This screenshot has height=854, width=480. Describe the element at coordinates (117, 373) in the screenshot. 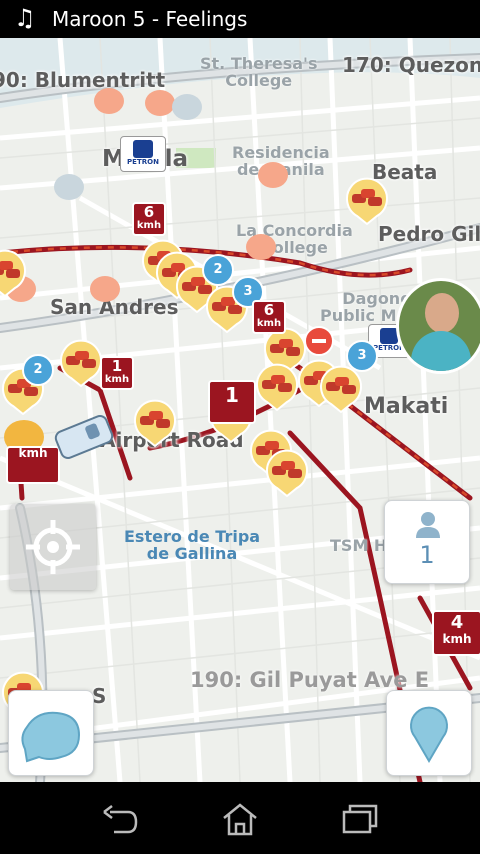

I see `speed-sign: 1 kmh` at that location.